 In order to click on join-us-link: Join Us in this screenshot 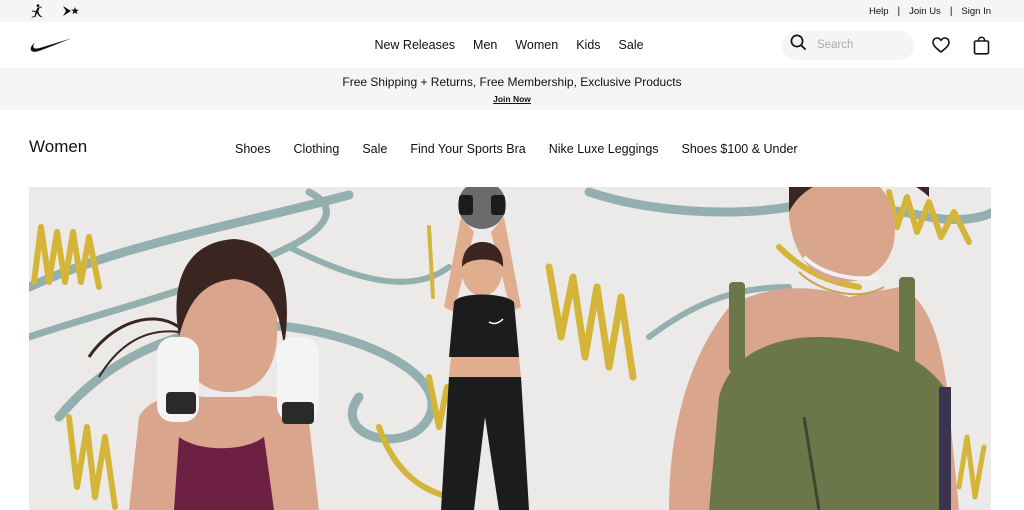, I will do `click(925, 11)`.